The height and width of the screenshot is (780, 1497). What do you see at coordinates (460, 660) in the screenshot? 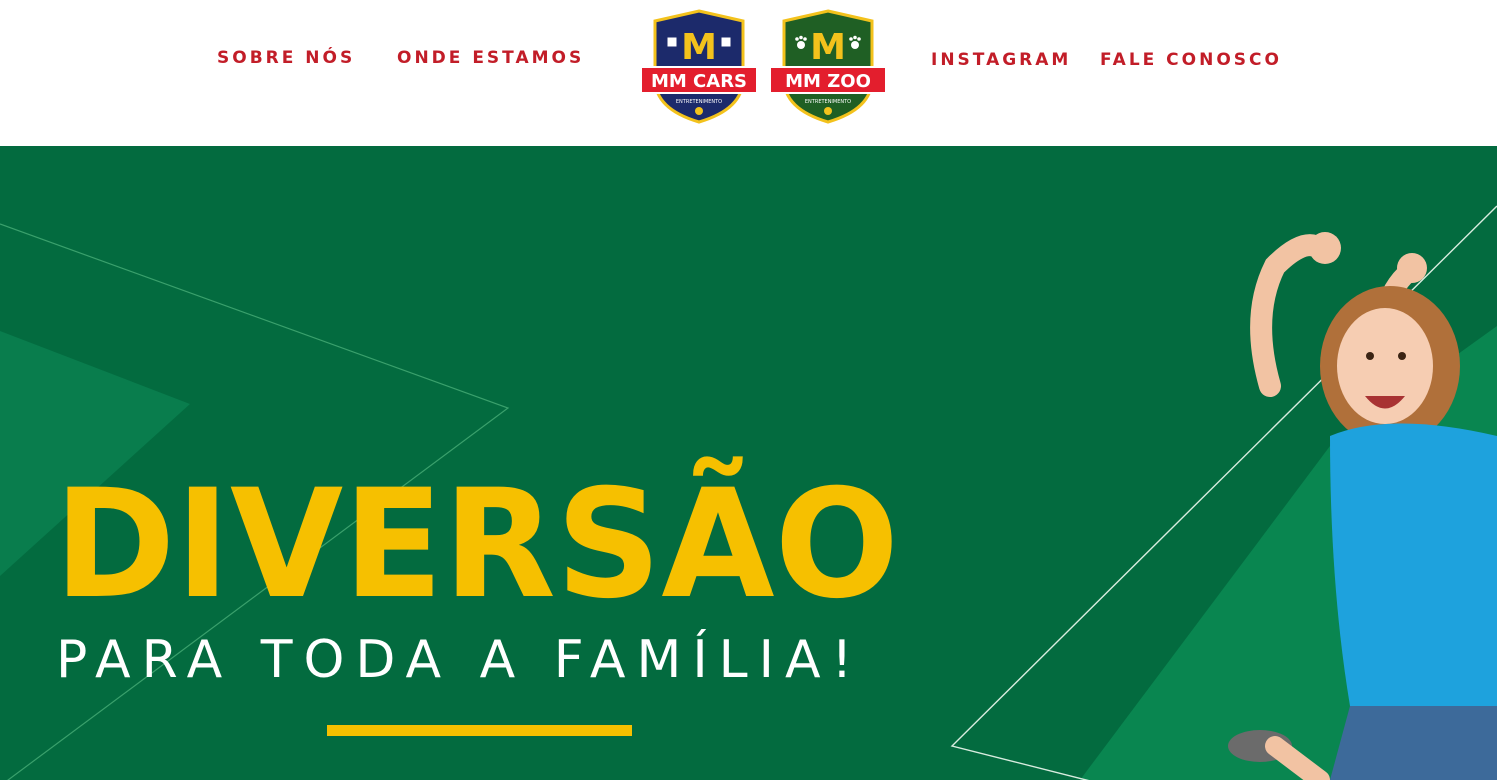
I see `hero-subheadline: PARA TODA A FAMÍLIA!` at bounding box center [460, 660].